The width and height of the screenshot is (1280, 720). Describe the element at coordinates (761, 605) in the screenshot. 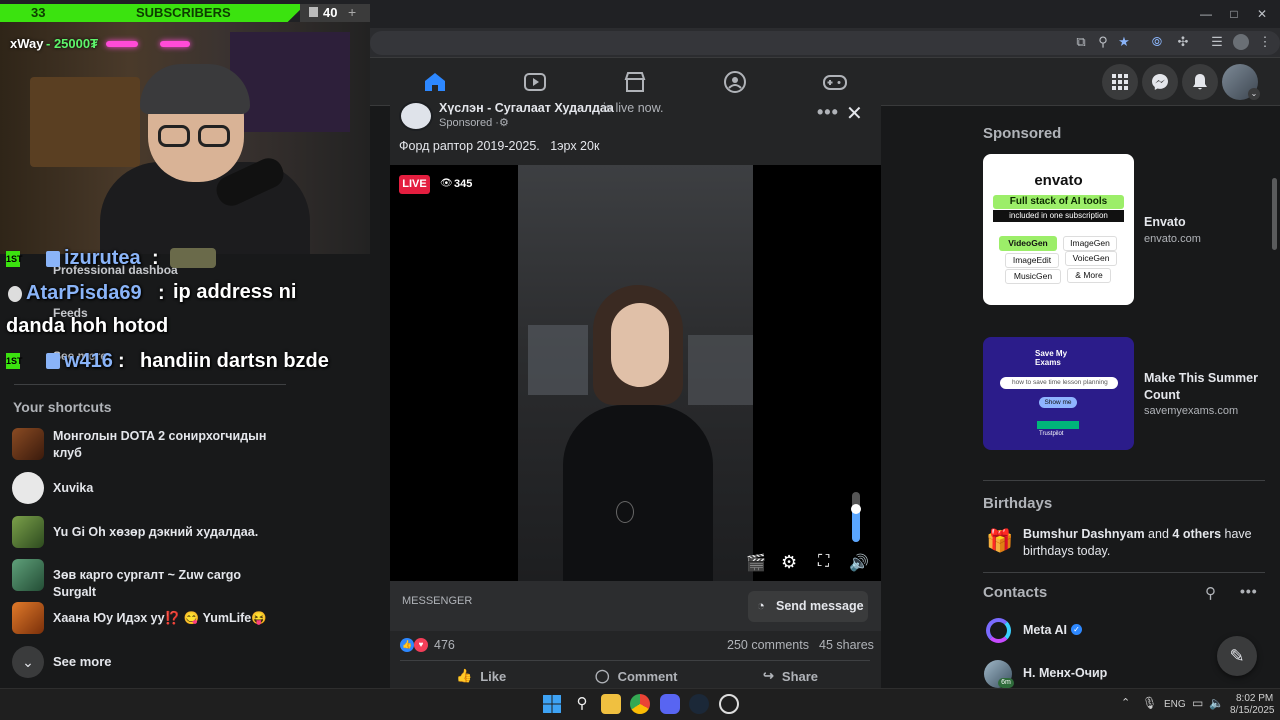

I see `messenger-small-icon: ◔` at that location.